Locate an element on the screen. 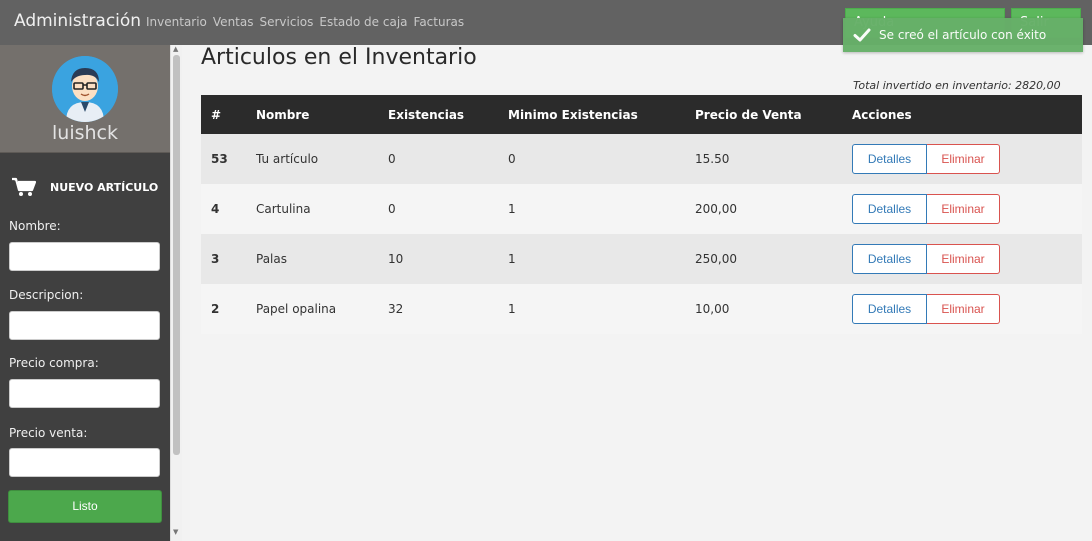 This screenshot has width=1092, height=541. table-row: 4 Cartulina 0 1 200,00 Detalles Eliminar is located at coordinates (641, 209).